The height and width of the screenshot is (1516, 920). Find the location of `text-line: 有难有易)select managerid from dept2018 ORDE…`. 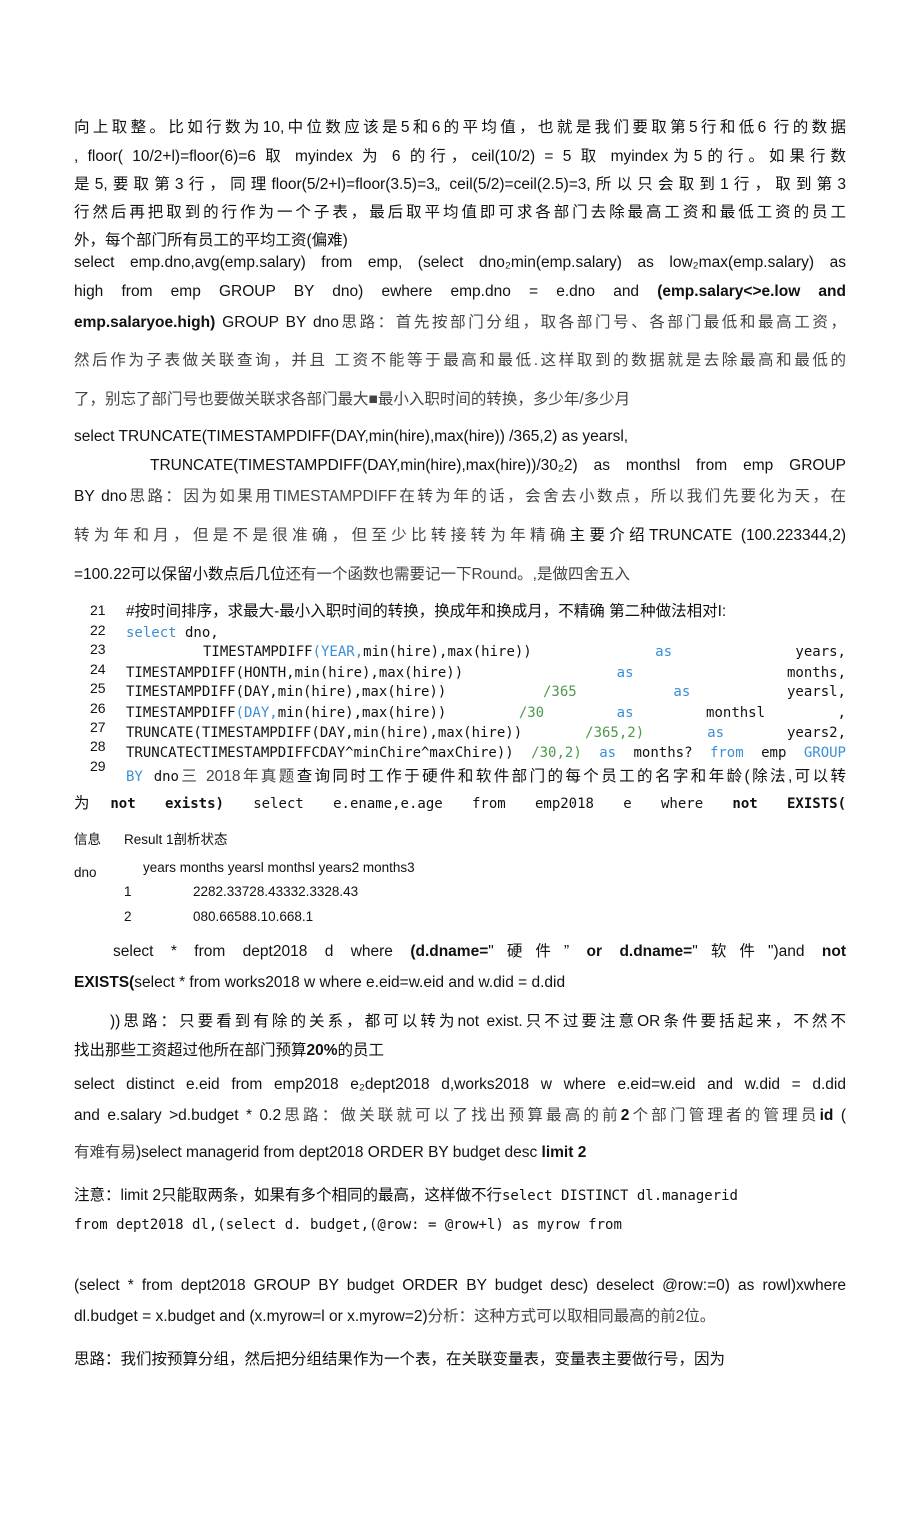

text-line: 有难有易)select managerid from dept2018 ORDE… is located at coordinates (460, 1153).